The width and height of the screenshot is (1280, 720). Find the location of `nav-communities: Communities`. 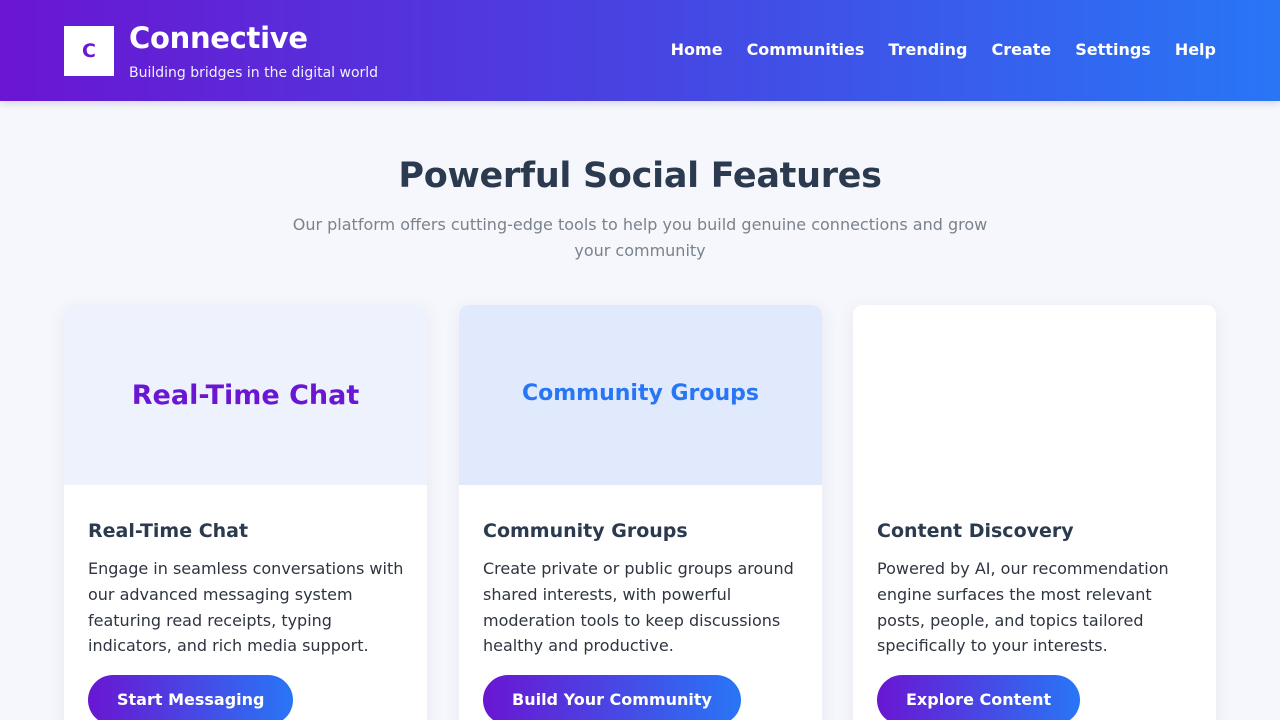

nav-communities: Communities is located at coordinates (806, 50).